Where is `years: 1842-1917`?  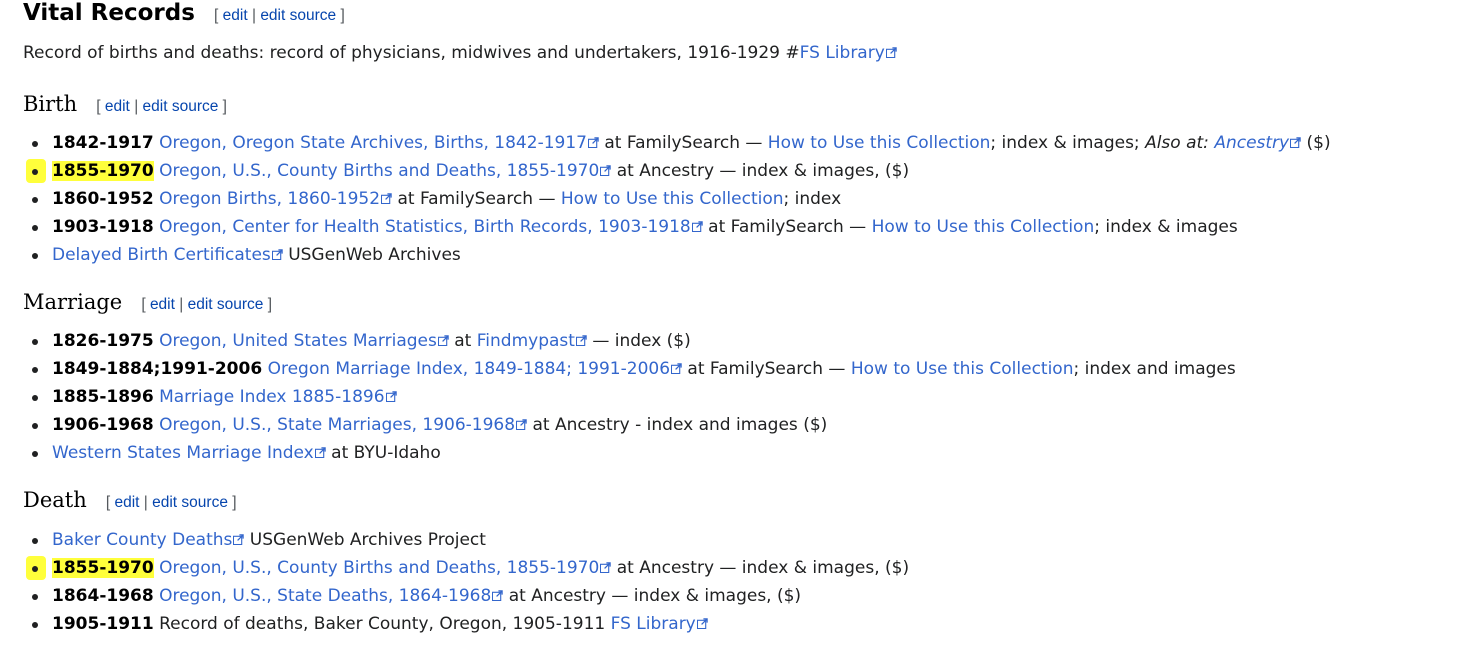
years: 1842-1917 is located at coordinates (103, 143).